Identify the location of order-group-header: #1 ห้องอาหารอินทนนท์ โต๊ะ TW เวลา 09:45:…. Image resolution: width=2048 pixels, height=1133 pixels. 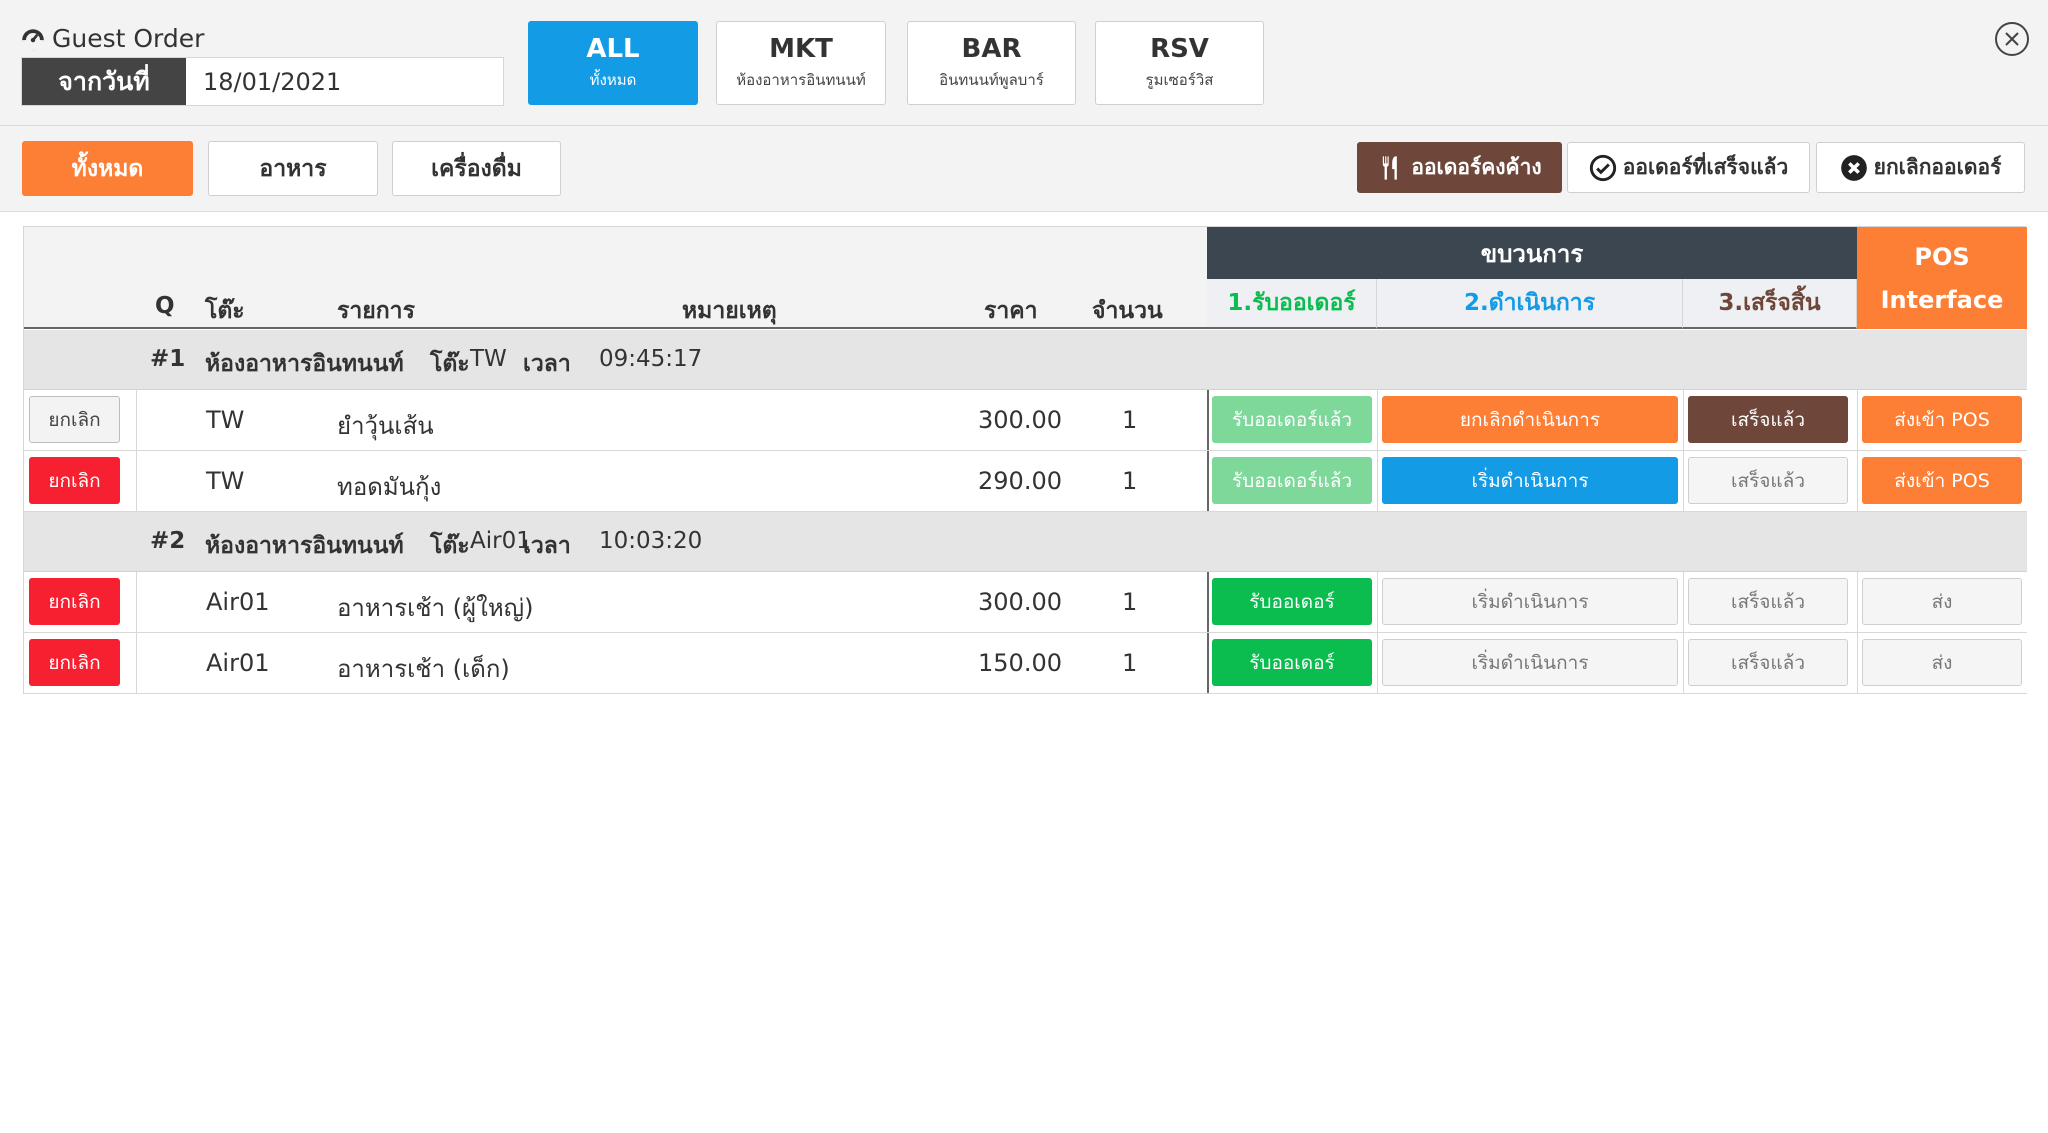
(1025, 360).